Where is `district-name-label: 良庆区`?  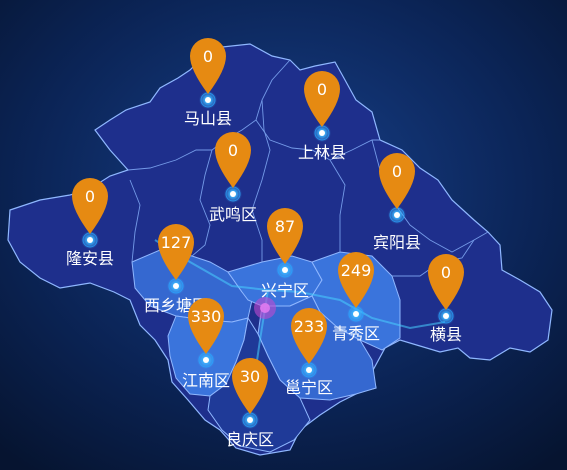
district-name-label: 良庆区 is located at coordinates (250, 439).